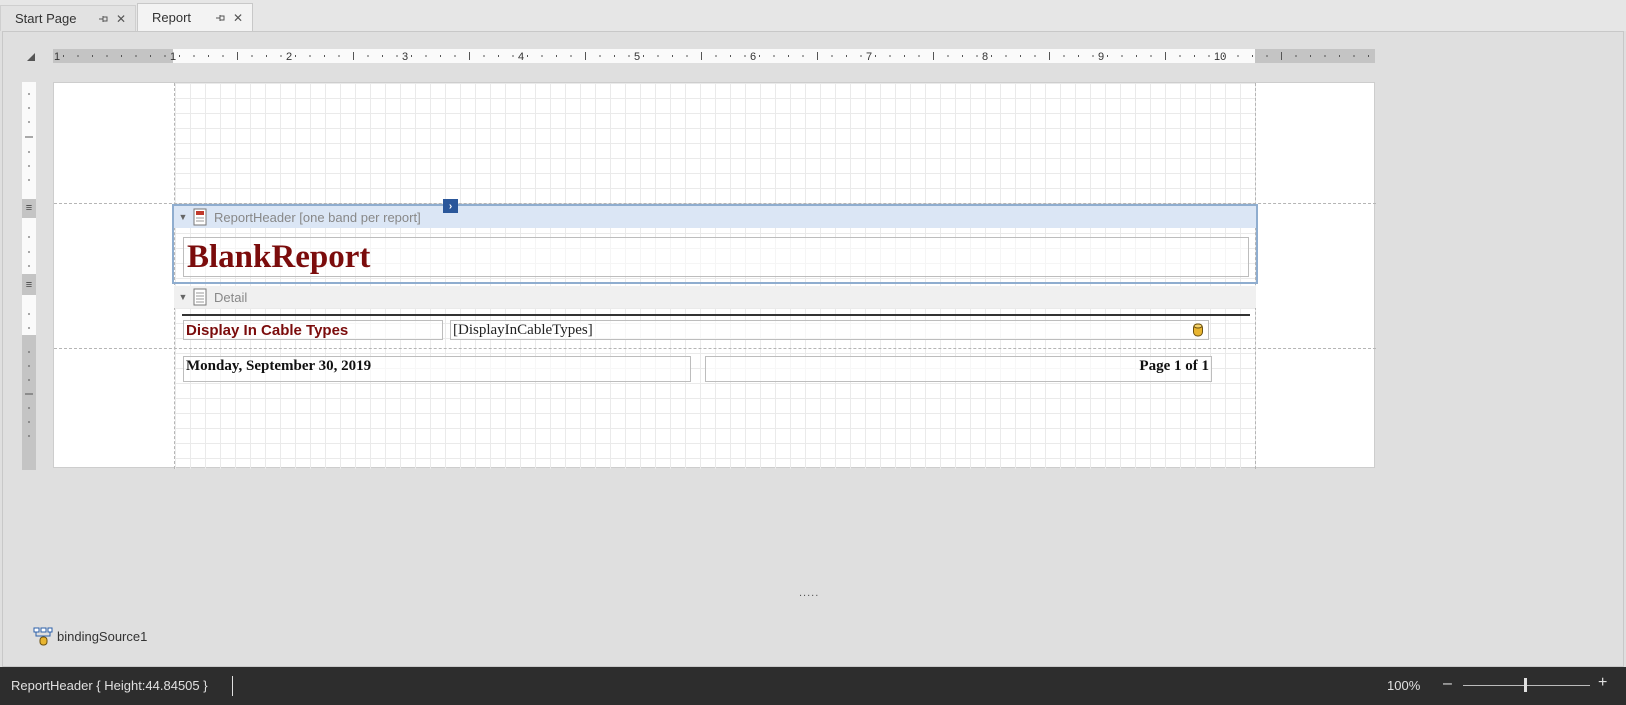  I want to click on tab-label: Start Page, so click(46, 18).